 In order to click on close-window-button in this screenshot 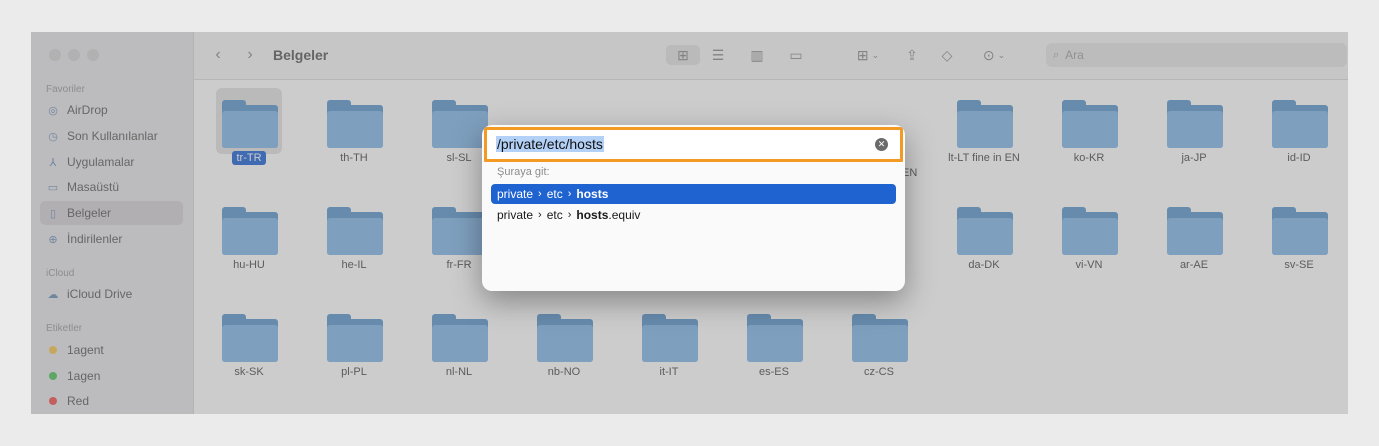, I will do `click(55, 55)`.